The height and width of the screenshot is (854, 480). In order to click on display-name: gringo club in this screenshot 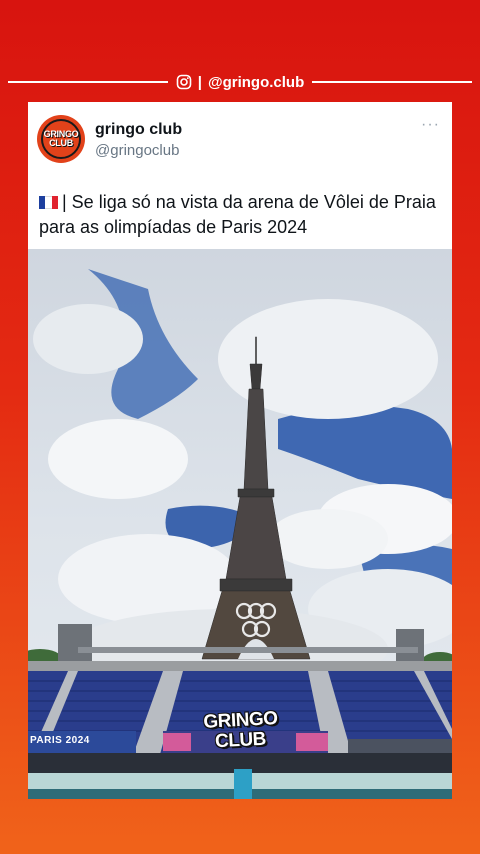, I will do `click(138, 130)`.